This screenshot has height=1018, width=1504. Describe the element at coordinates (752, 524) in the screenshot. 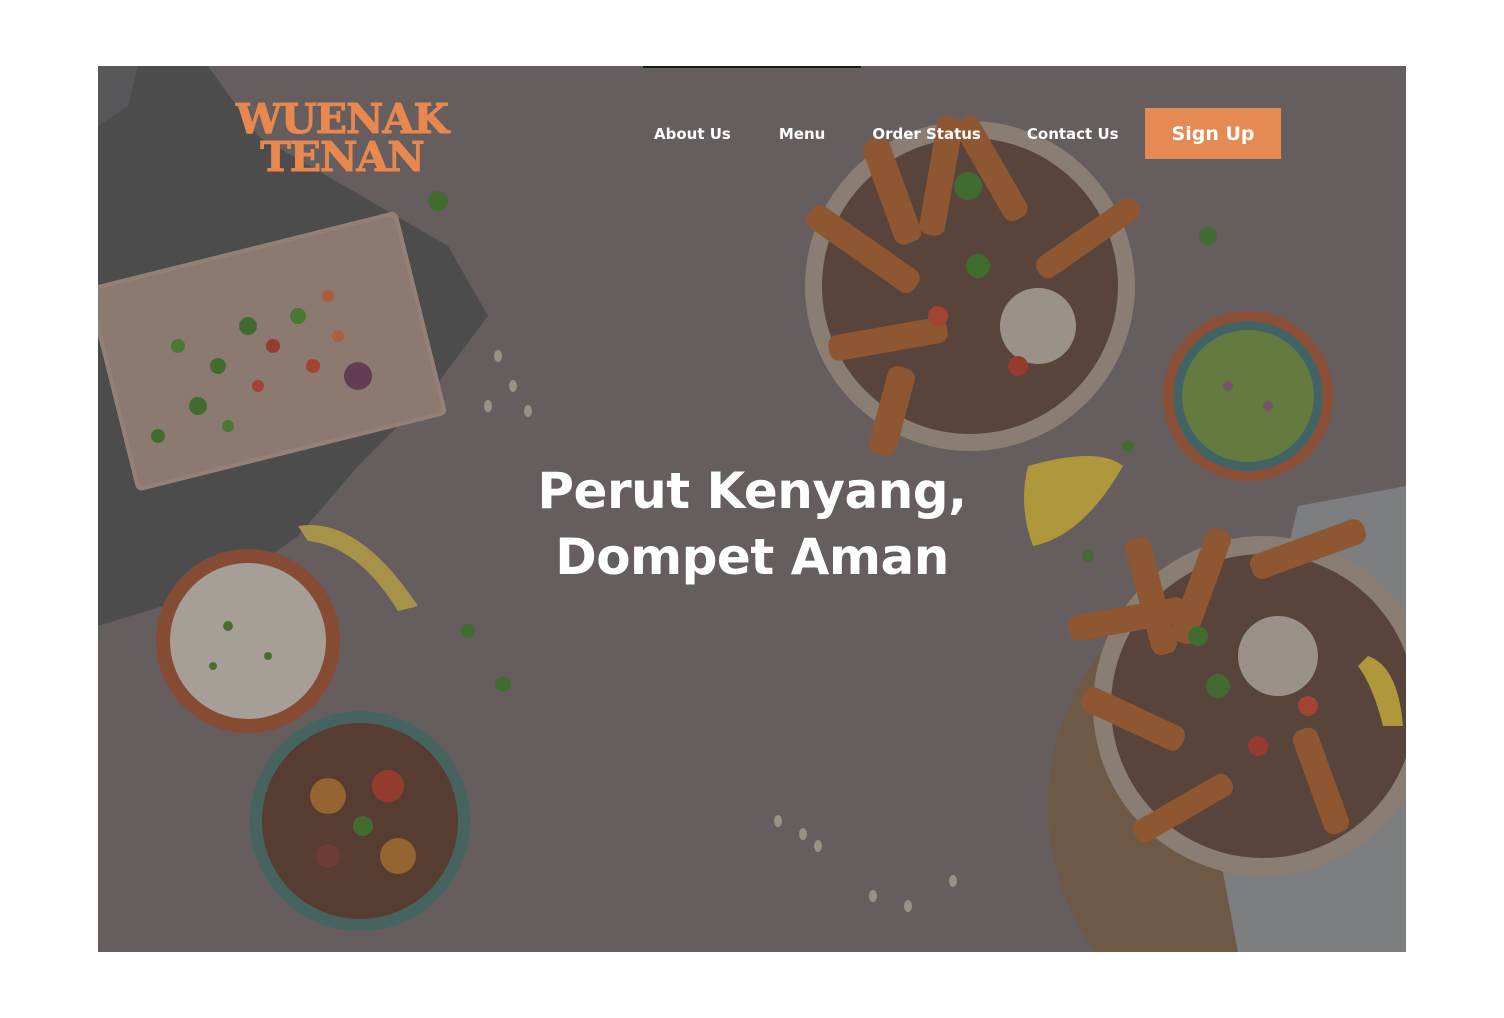

I see `hero-headline: Perut Kenyang, Dompet Aman` at that location.